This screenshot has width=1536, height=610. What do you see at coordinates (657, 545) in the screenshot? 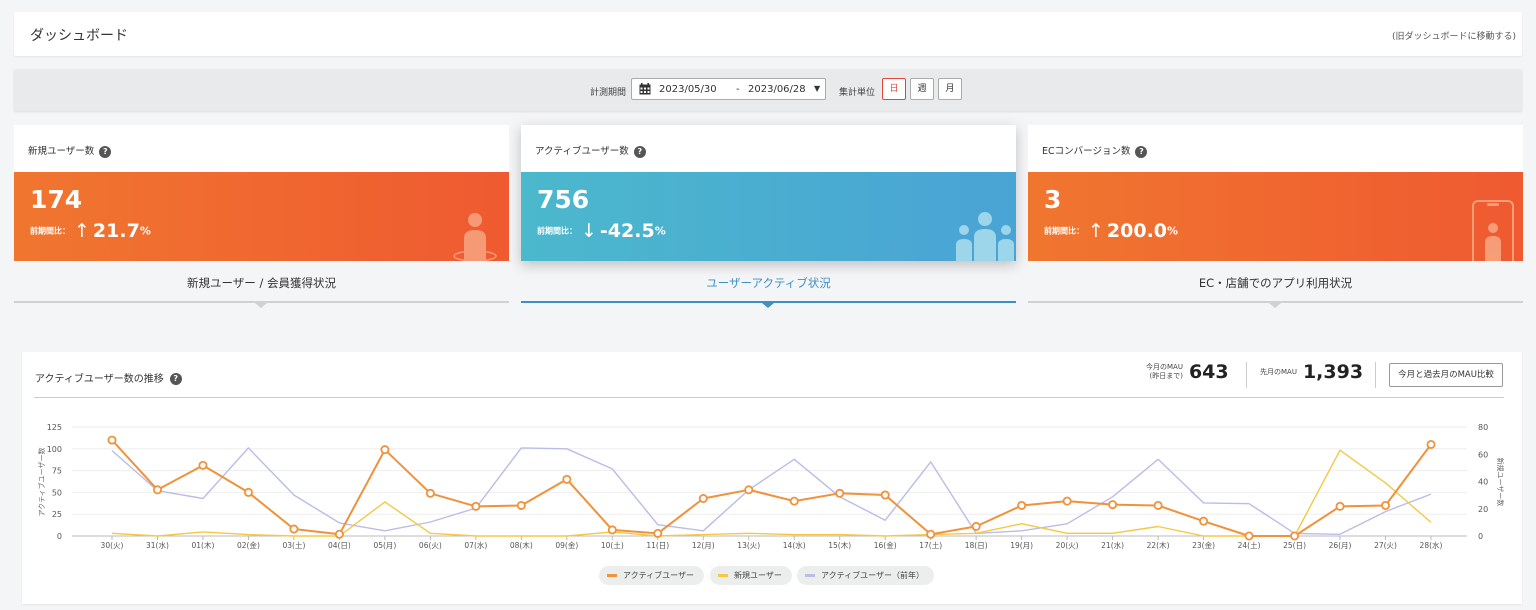
I see `x-tick-label: 11(日)` at bounding box center [657, 545].